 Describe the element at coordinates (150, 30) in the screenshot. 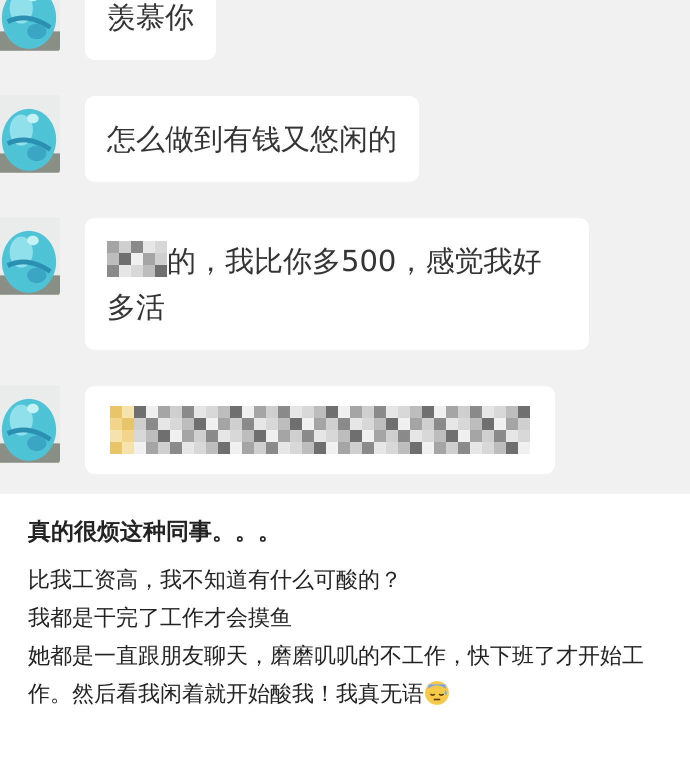

I see `message-bubble: 羡慕你` at that location.